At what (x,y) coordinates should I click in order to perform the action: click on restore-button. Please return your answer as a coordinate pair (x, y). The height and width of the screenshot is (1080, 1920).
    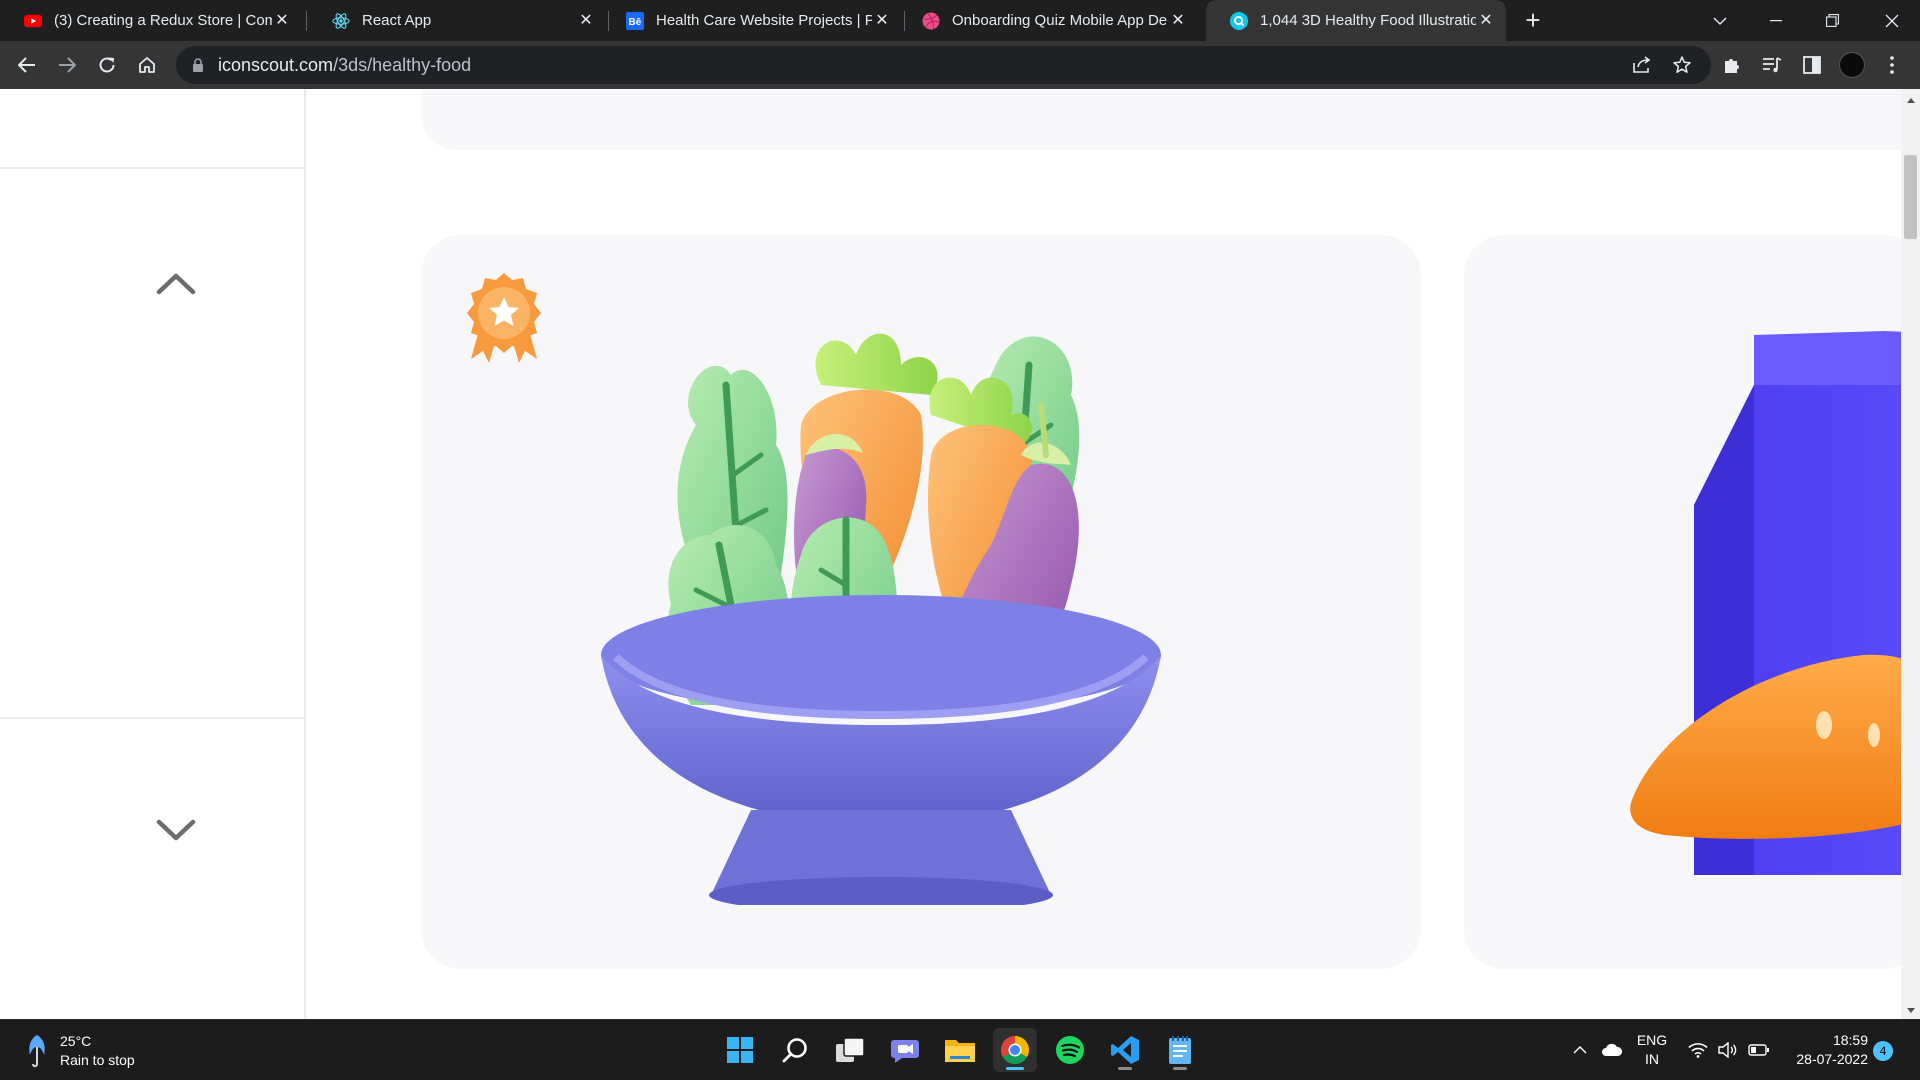
    Looking at the image, I should click on (1832, 20).